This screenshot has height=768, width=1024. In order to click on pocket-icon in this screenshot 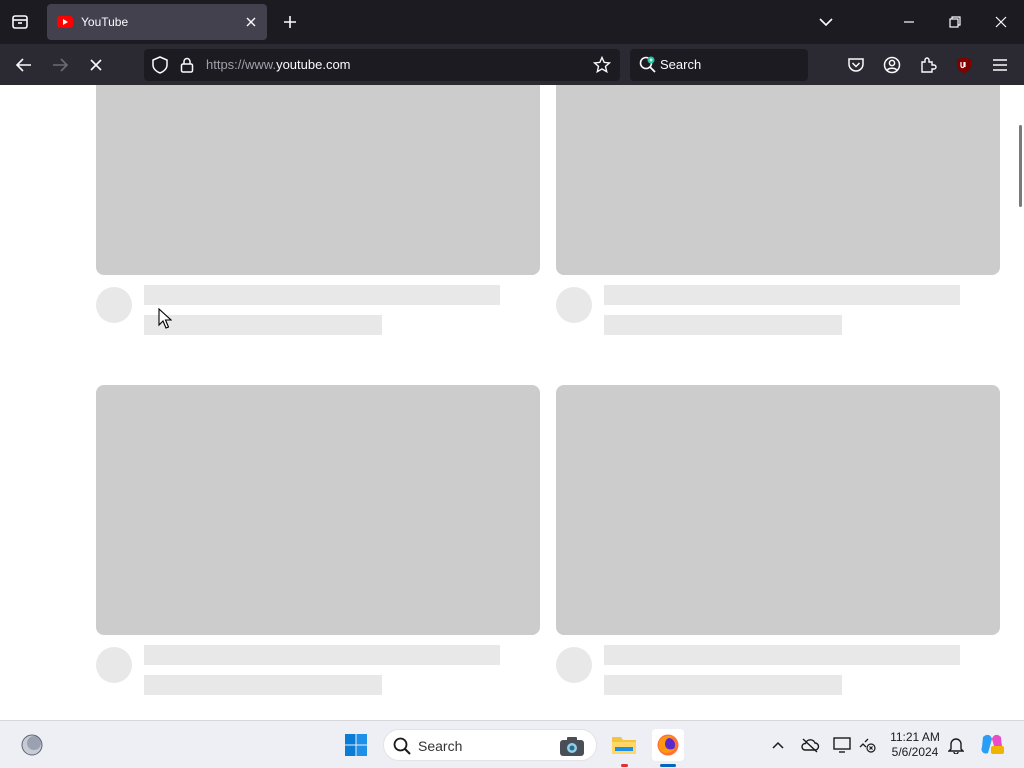, I will do `click(856, 65)`.